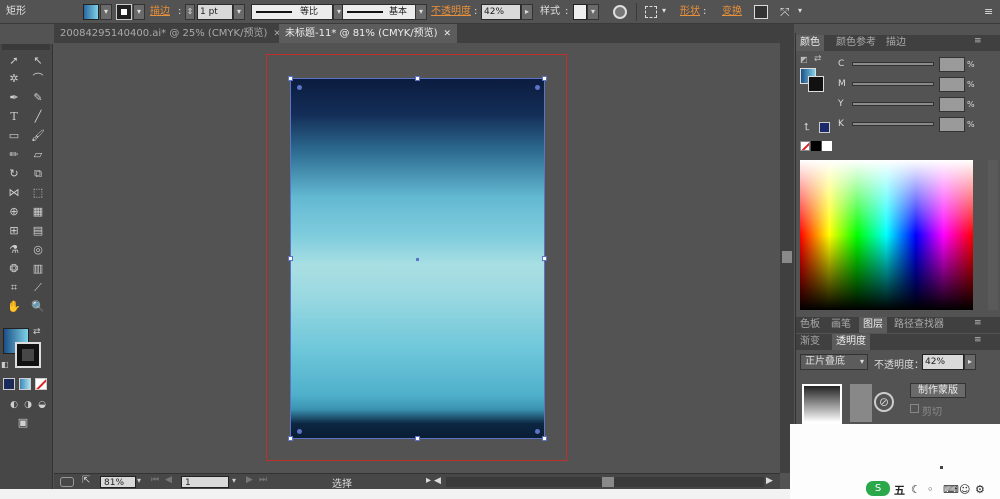 This screenshot has width=1000, height=499. I want to click on fill-swatch, so click(91, 12).